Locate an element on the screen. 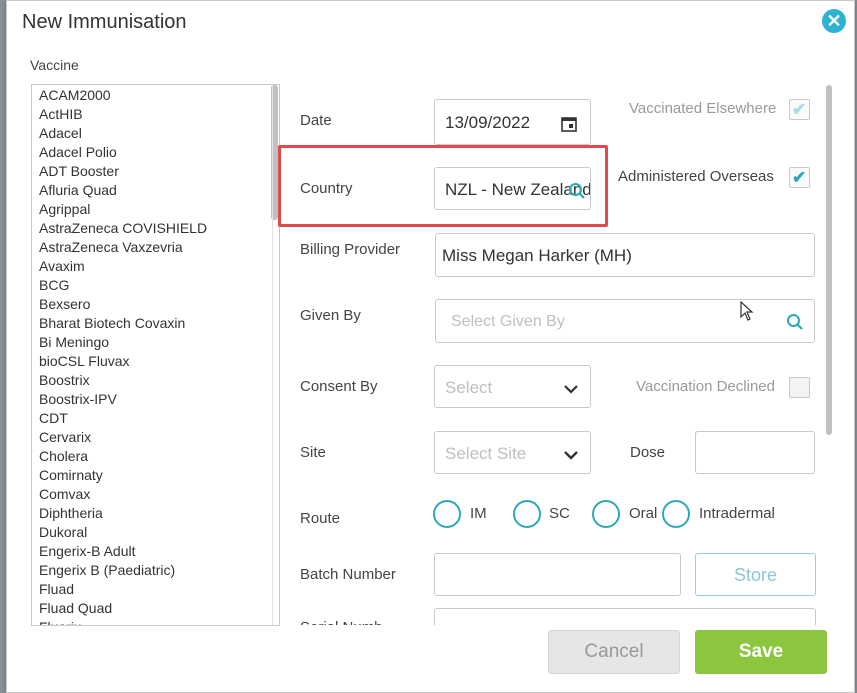  vaccine-list-item: Boostrix is located at coordinates (155, 380).